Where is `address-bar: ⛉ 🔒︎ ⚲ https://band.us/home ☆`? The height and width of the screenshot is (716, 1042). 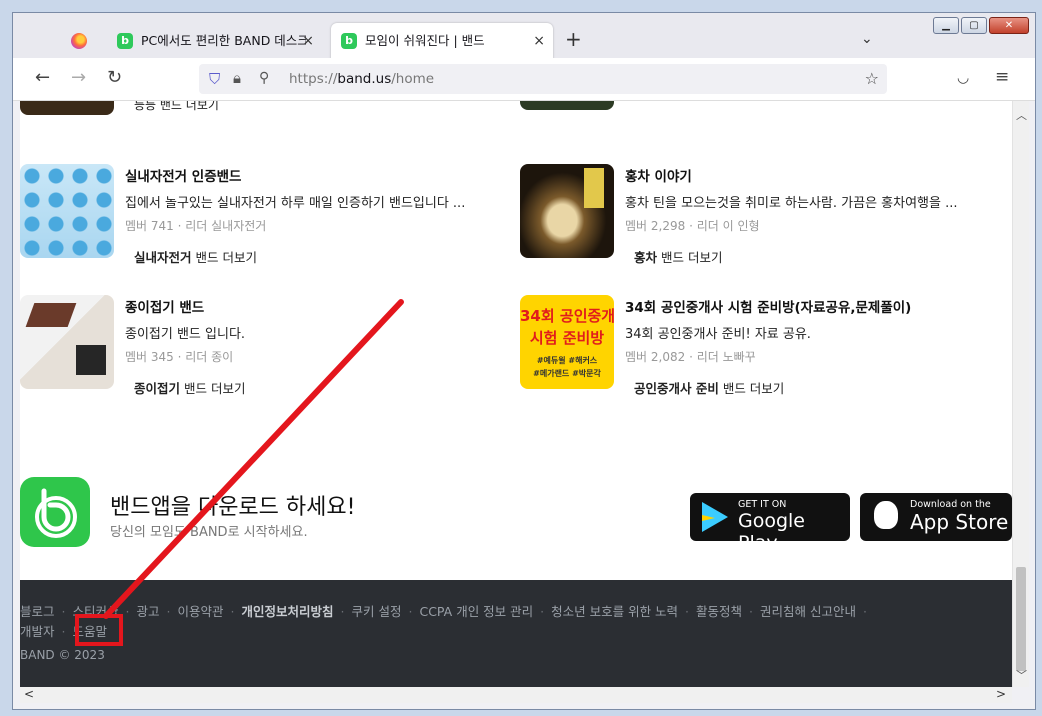 address-bar: ⛉ 🔒︎ ⚲ https://band.us/home ☆ is located at coordinates (543, 79).